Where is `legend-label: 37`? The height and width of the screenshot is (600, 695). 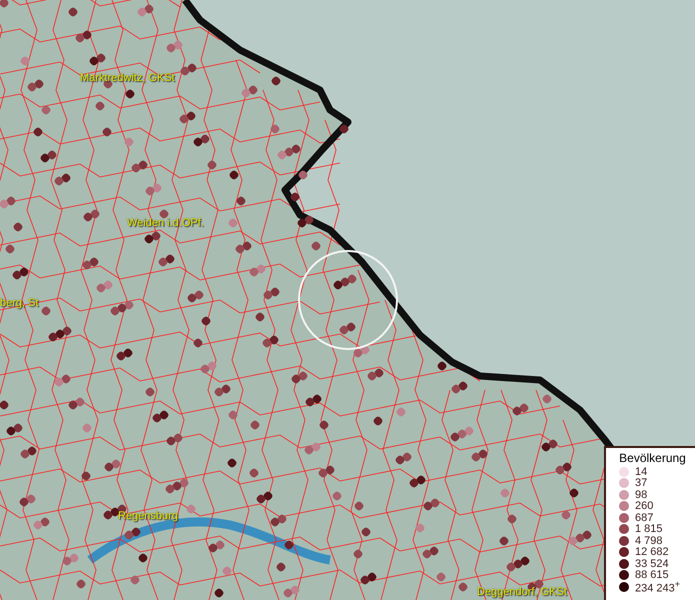 legend-label: 37 is located at coordinates (641, 483).